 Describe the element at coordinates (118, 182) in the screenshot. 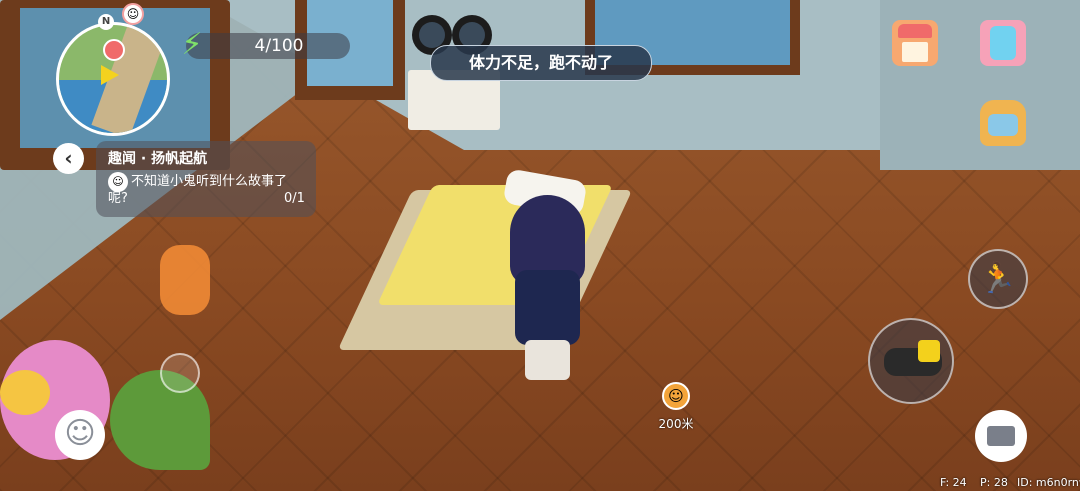

I see `npc-avatar-icon: ☺` at that location.